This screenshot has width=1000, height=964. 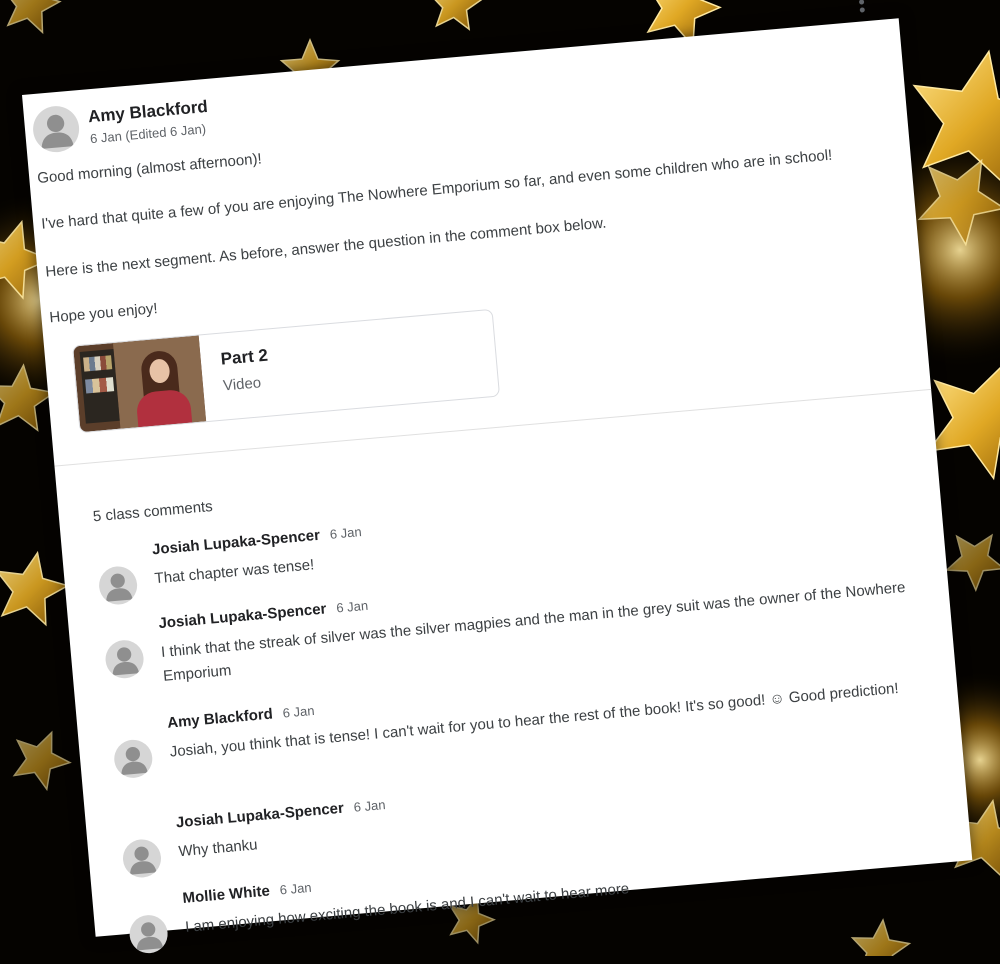 What do you see at coordinates (103, 313) in the screenshot?
I see `post-text-line: Hope you enjoy!` at bounding box center [103, 313].